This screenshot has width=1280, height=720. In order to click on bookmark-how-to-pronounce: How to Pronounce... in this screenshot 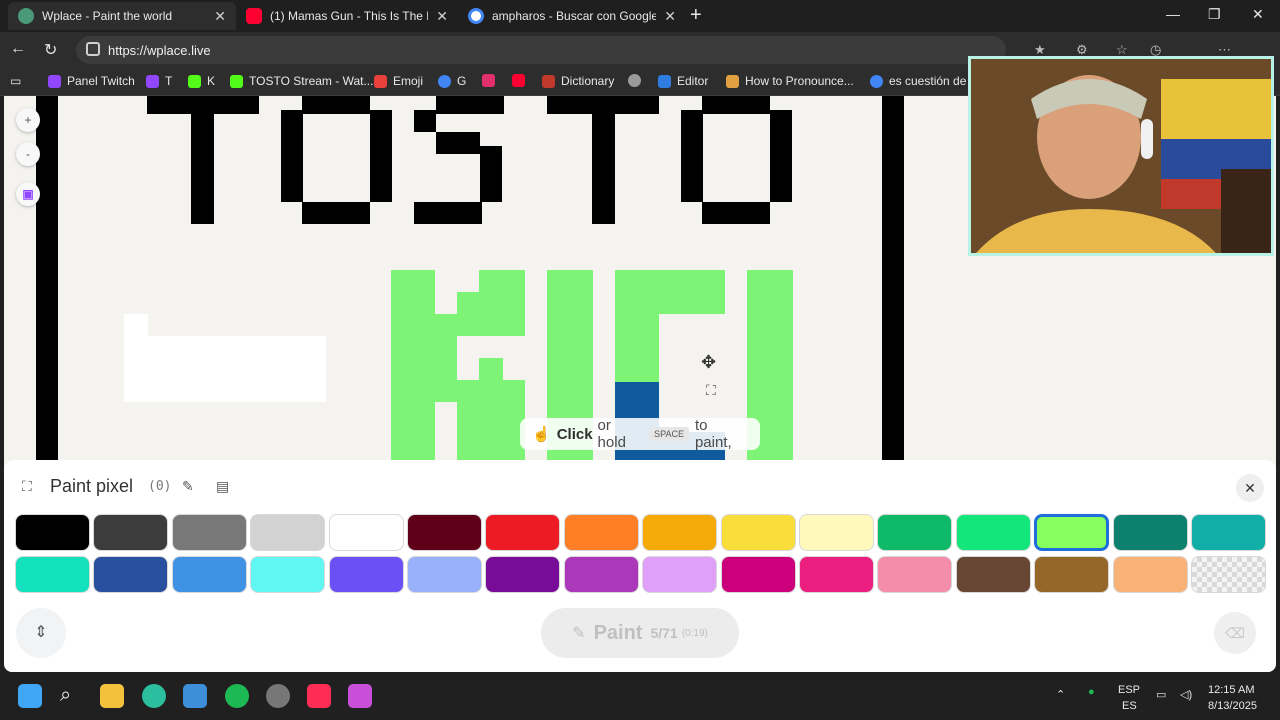, I will do `click(790, 81)`.